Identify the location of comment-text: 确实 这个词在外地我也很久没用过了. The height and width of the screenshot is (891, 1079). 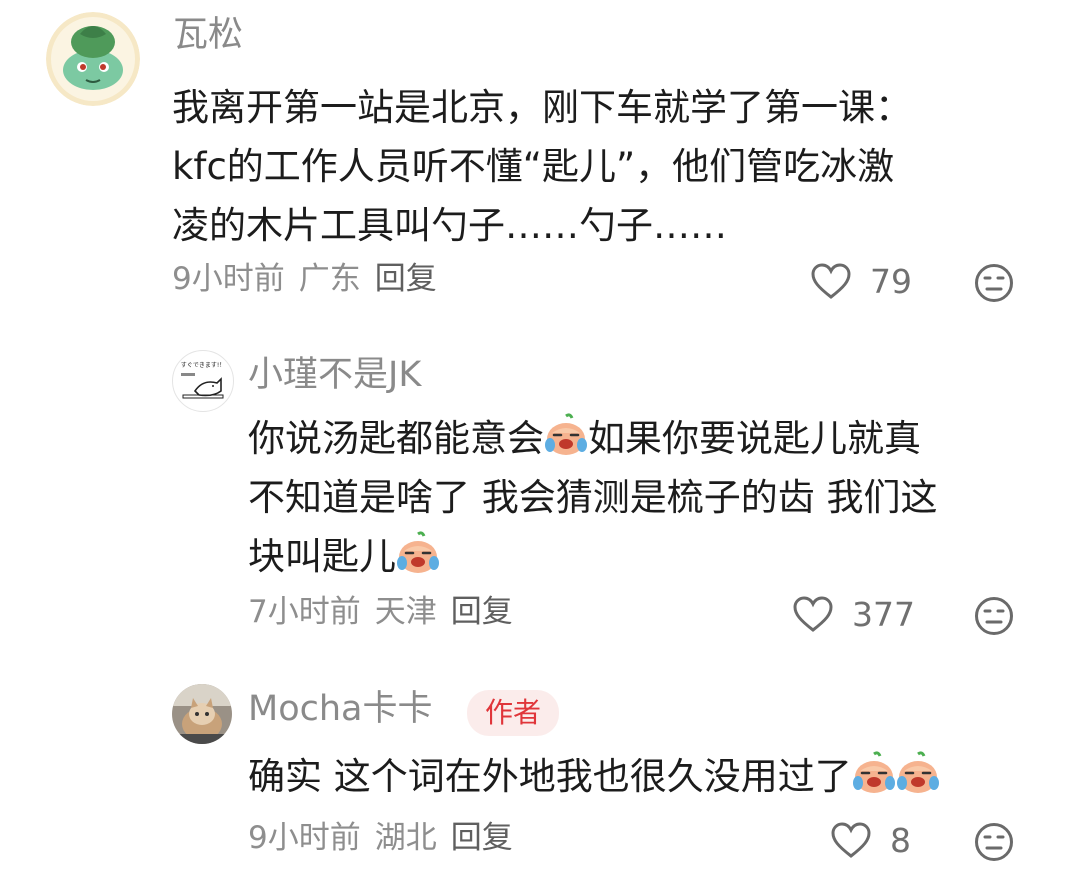
(594, 776).